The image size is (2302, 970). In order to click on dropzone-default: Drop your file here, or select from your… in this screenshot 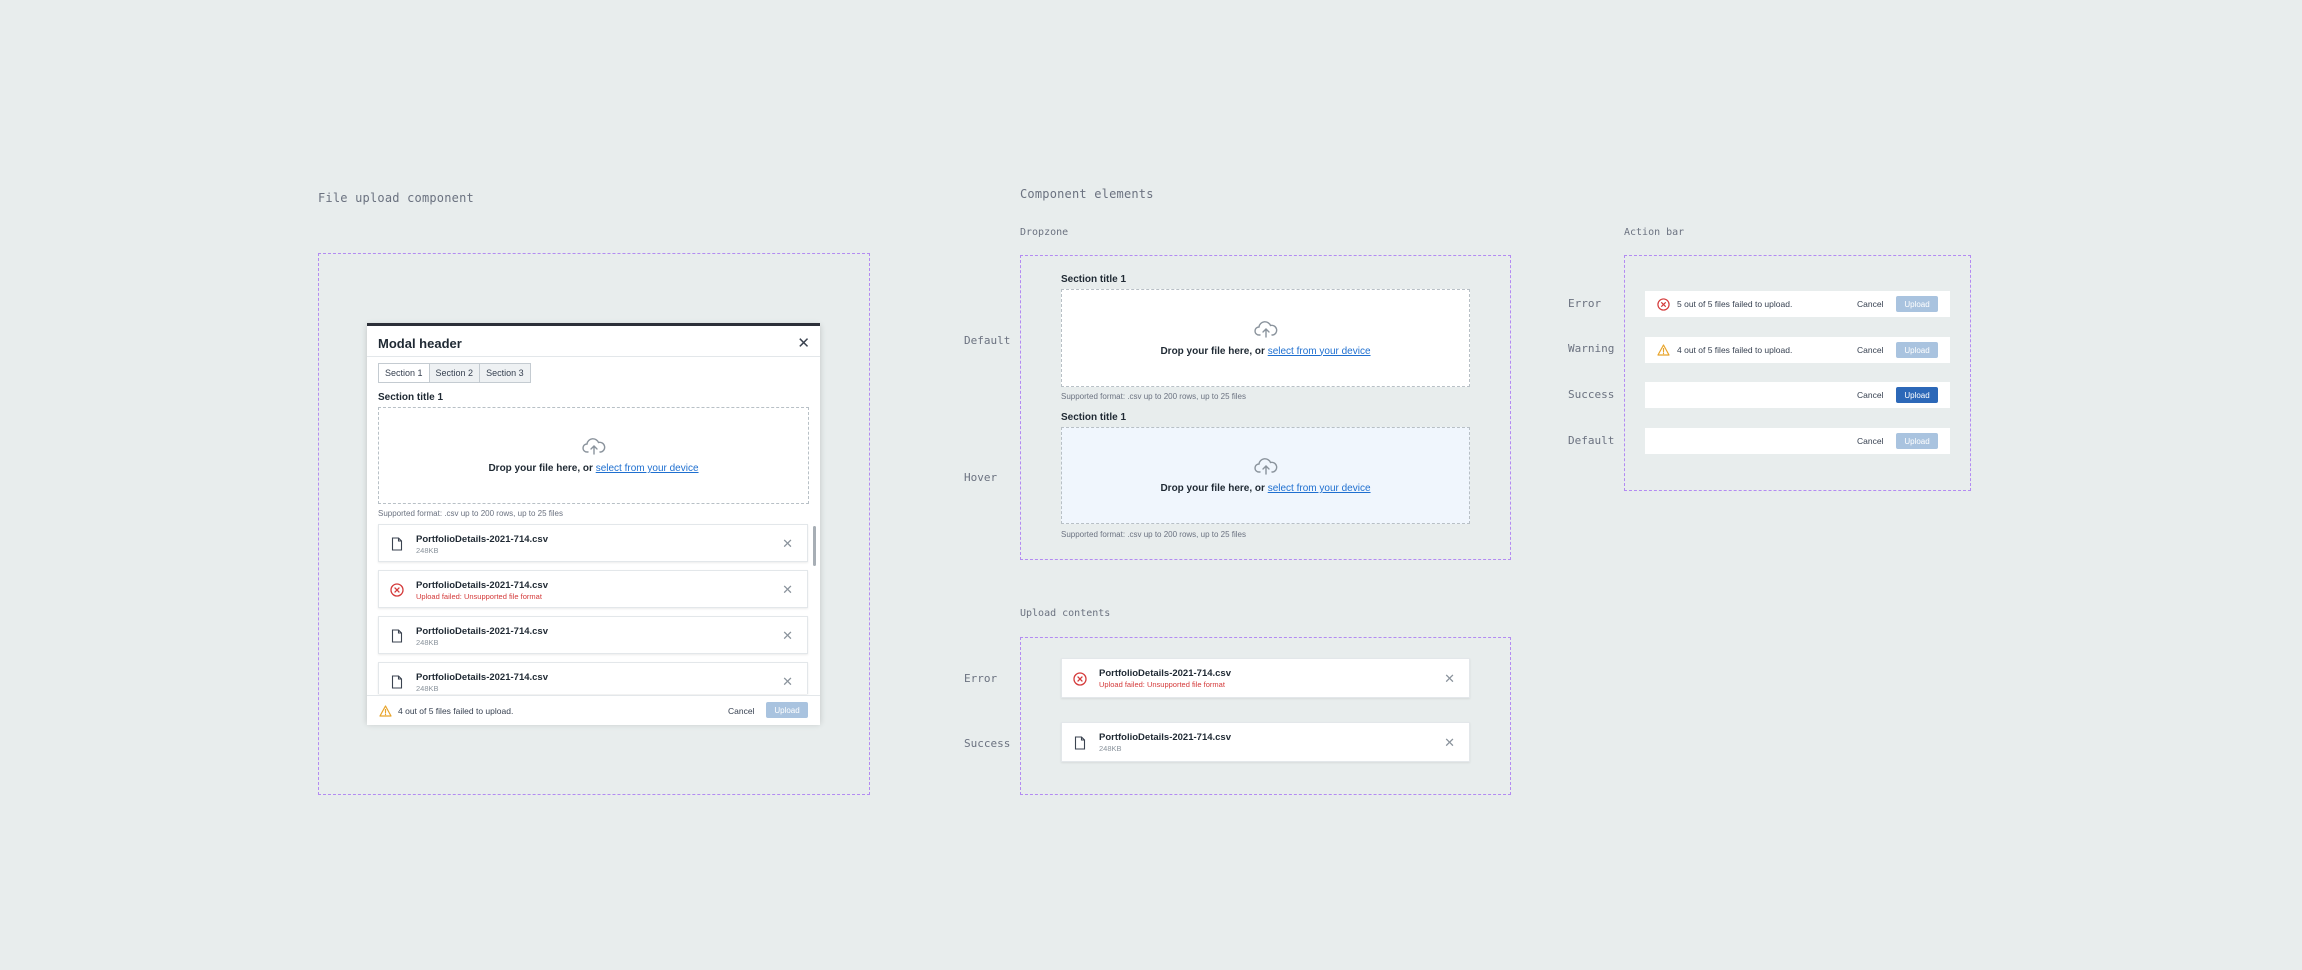, I will do `click(1265, 338)`.